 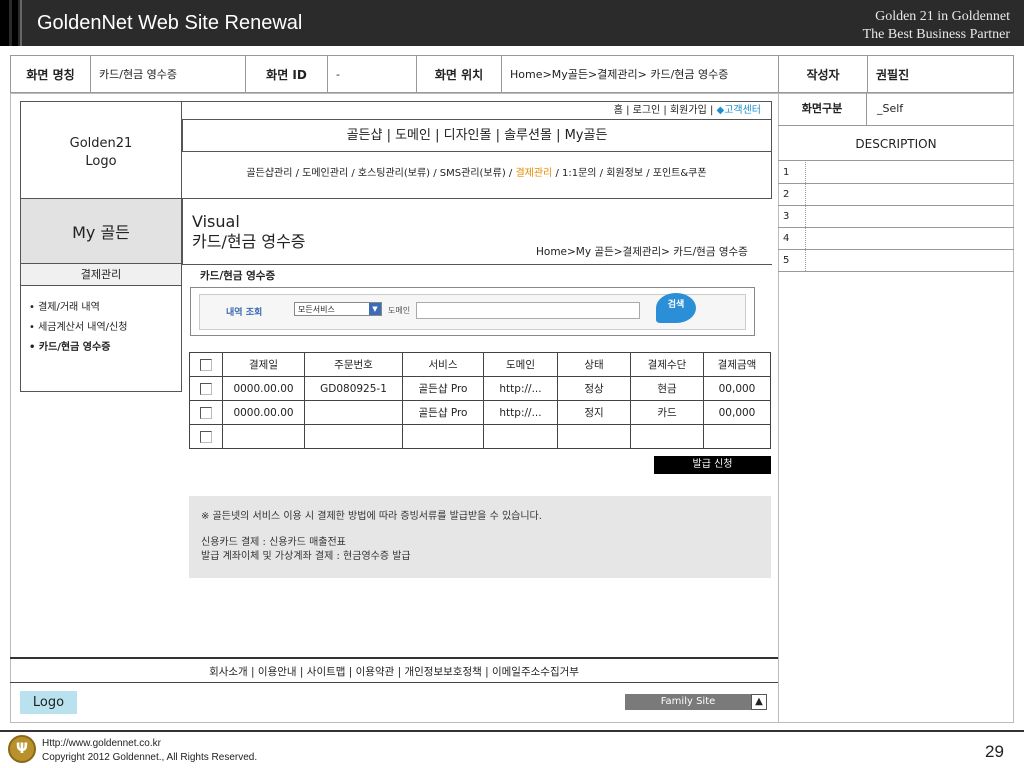 What do you see at coordinates (51, 74) in the screenshot?
I see `screen-name-label: 화면 명칭` at bounding box center [51, 74].